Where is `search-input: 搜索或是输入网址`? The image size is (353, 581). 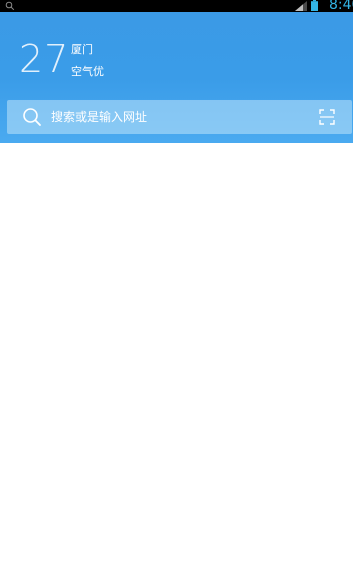
search-input: 搜索或是输入网址 is located at coordinates (99, 117).